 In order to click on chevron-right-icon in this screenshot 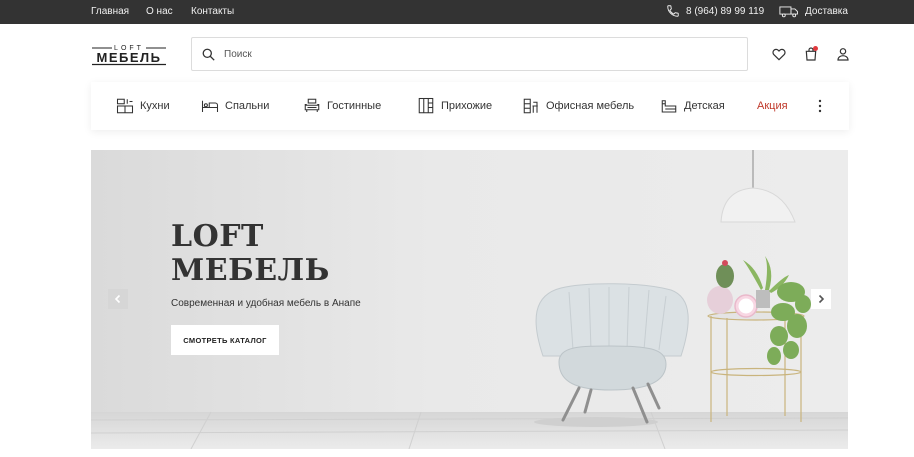, I will do `click(821, 299)`.